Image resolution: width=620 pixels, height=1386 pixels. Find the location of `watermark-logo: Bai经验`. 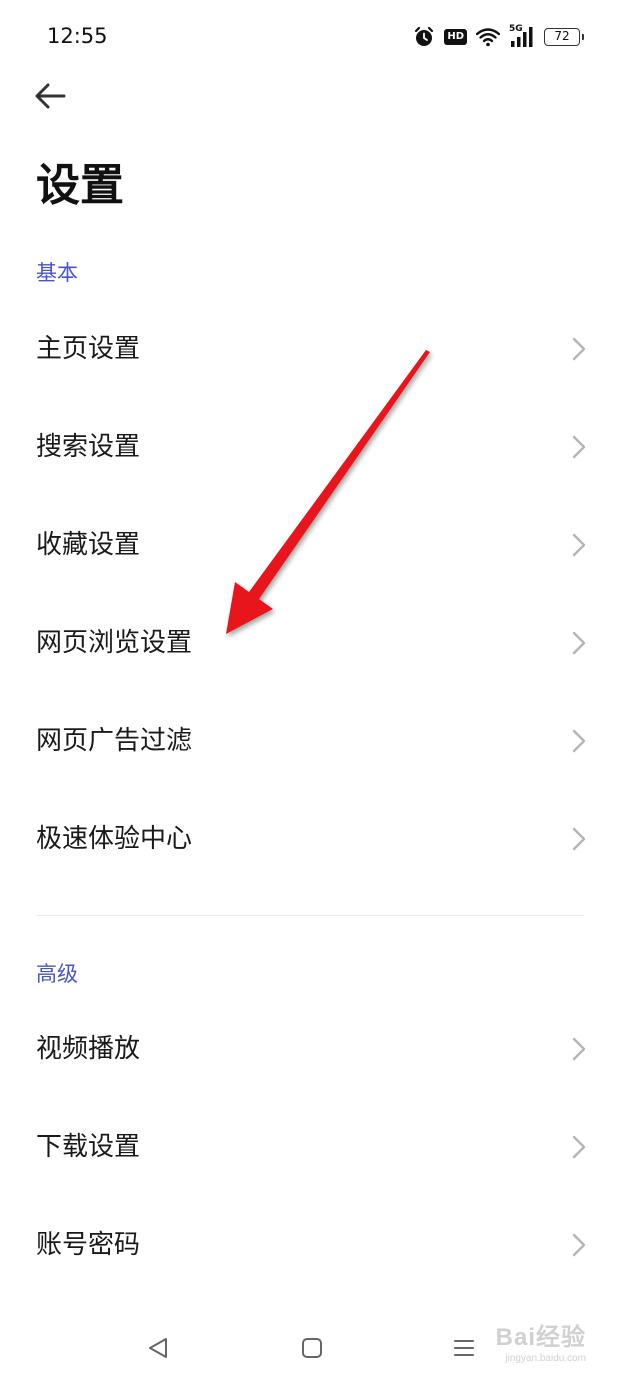

watermark-logo: Bai经验 is located at coordinates (540, 1337).